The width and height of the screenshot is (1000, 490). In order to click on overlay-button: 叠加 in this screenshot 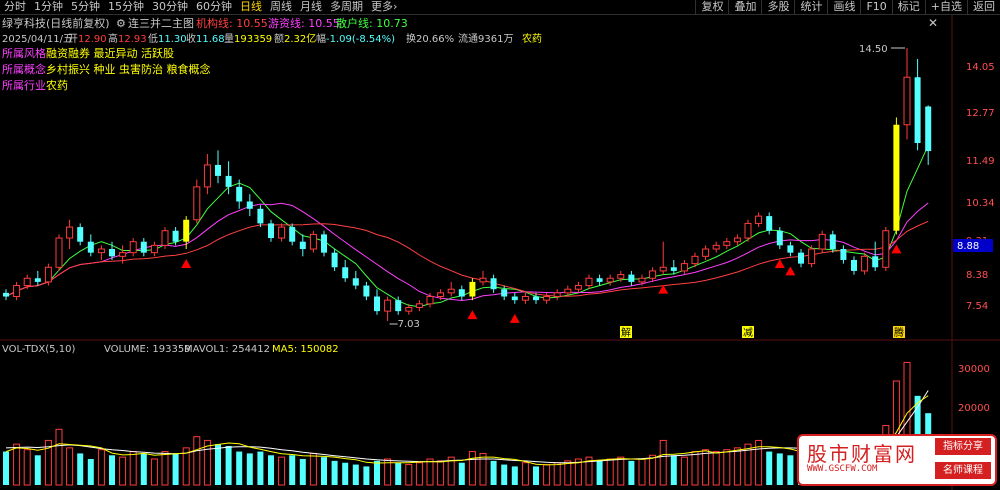, I will do `click(744, 7)`.